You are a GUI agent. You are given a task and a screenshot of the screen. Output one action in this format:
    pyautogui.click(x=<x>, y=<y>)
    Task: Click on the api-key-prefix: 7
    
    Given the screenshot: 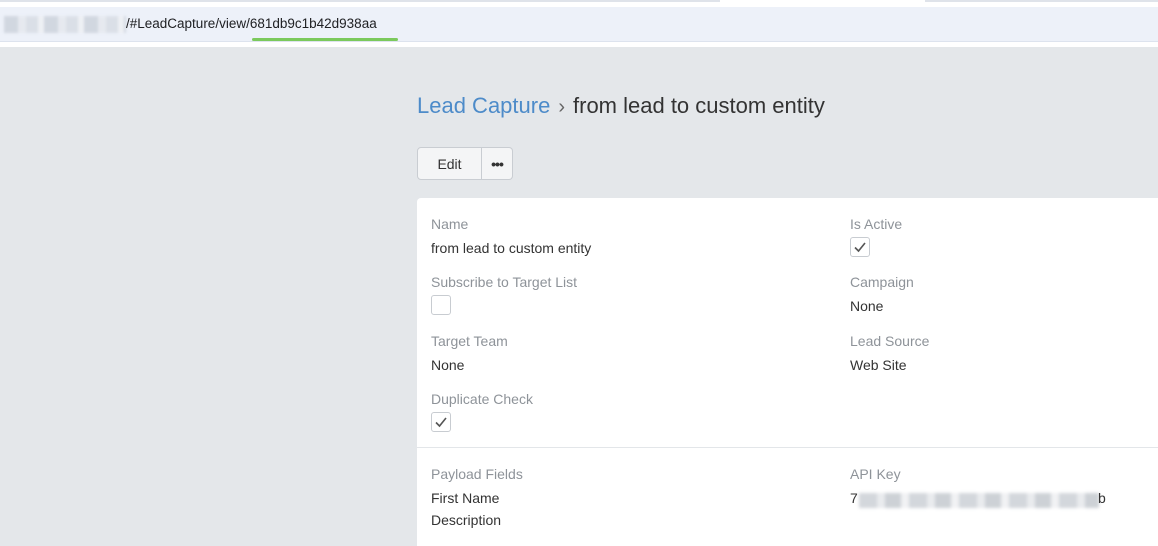 What is the action you would take?
    pyautogui.click(x=854, y=498)
    